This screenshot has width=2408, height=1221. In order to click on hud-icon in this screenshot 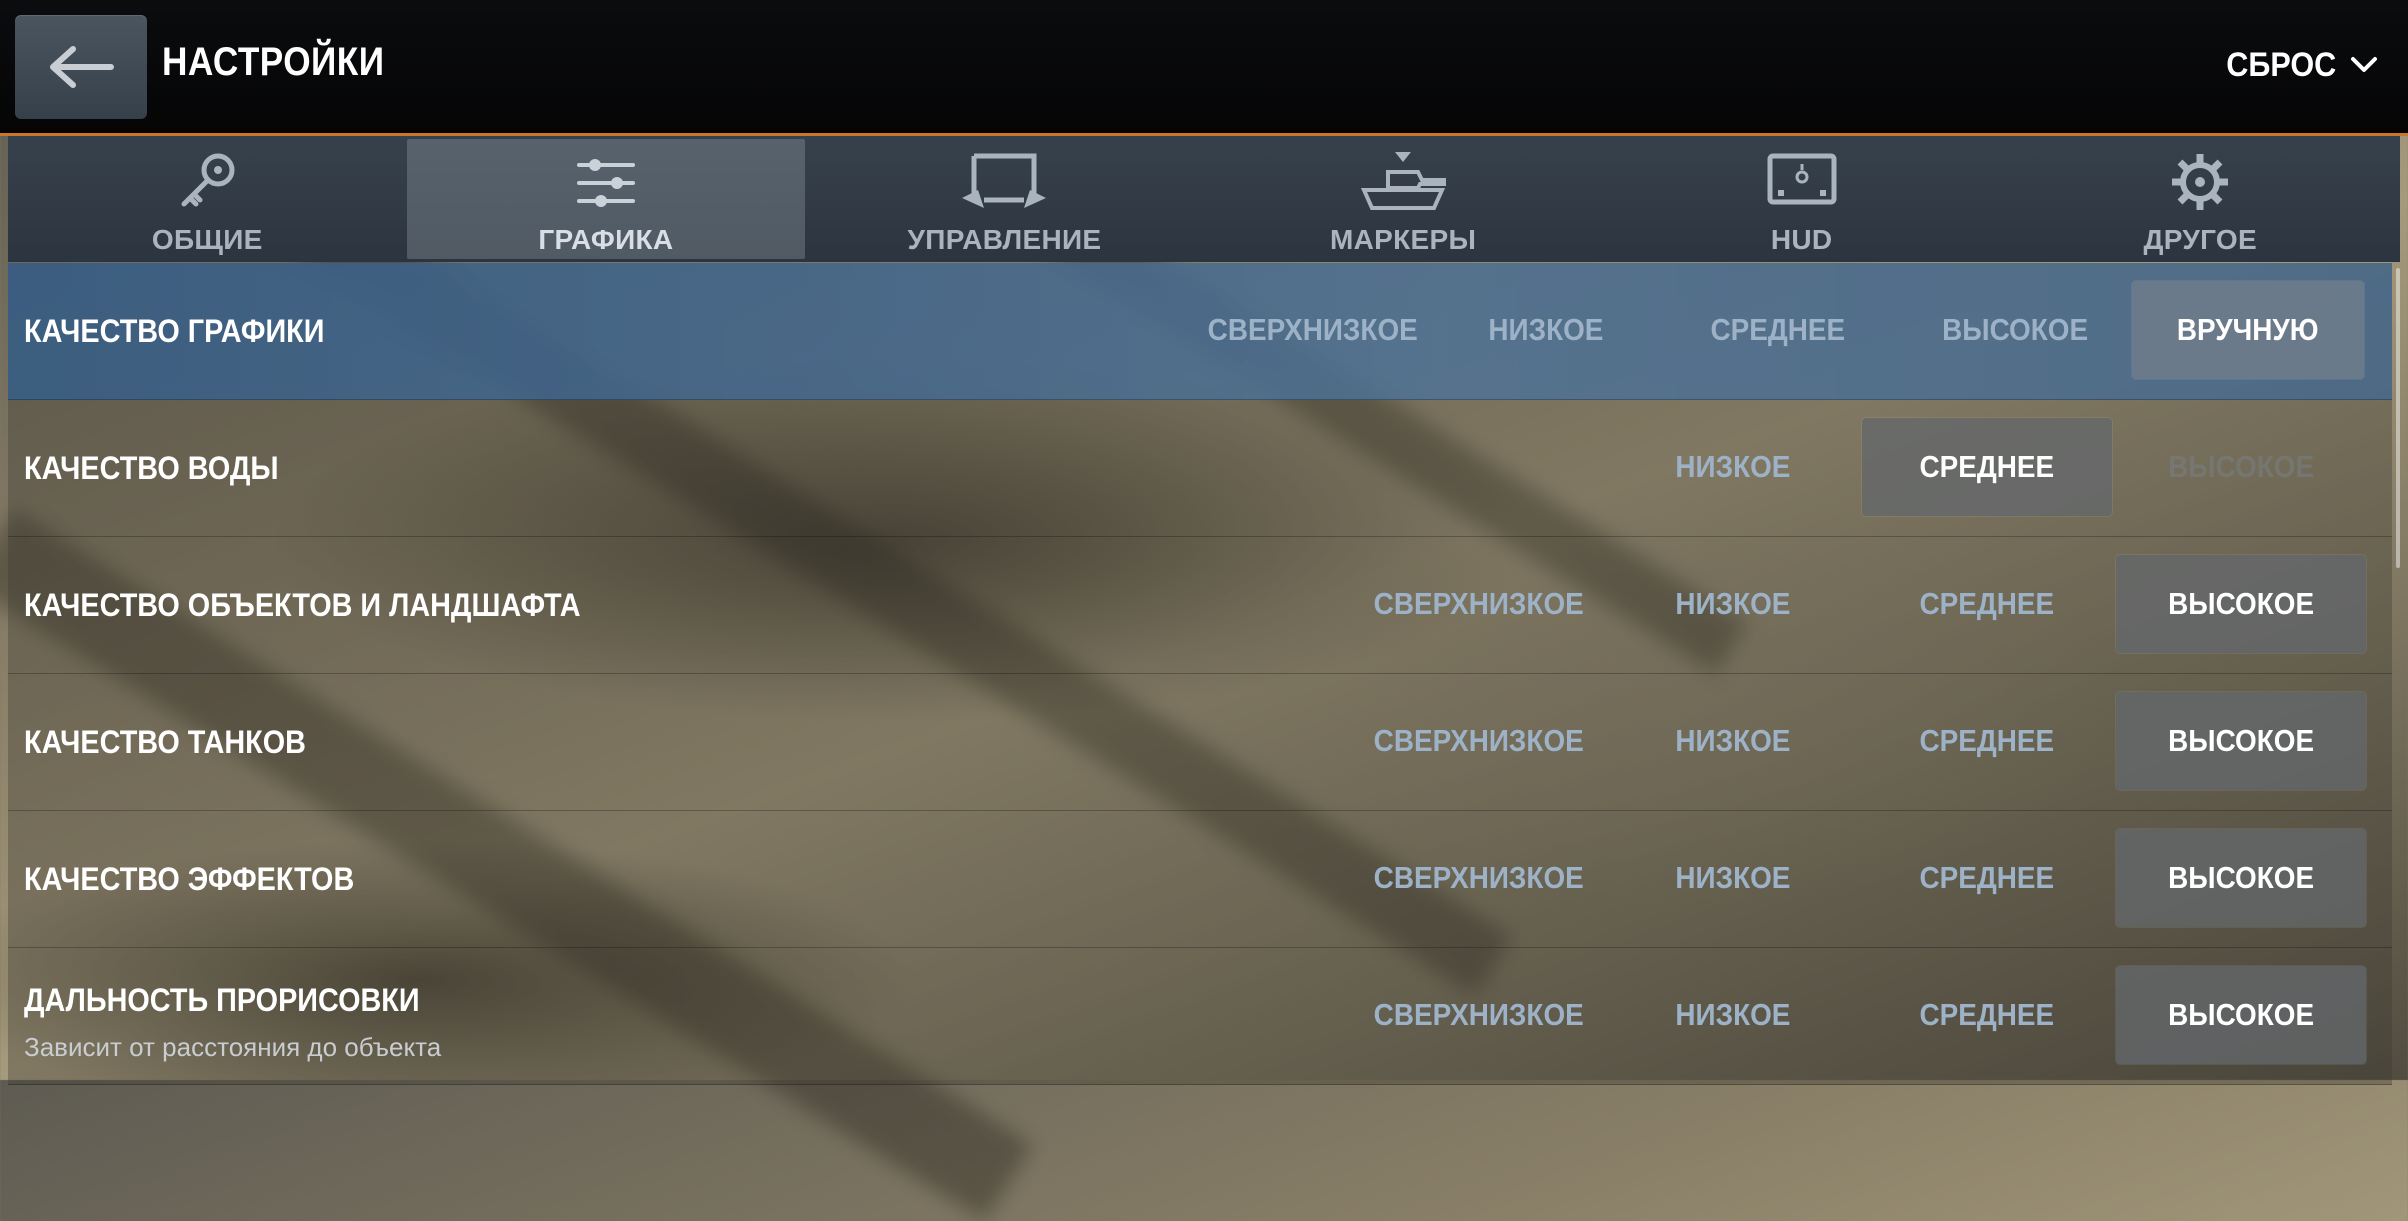, I will do `click(1802, 179)`.